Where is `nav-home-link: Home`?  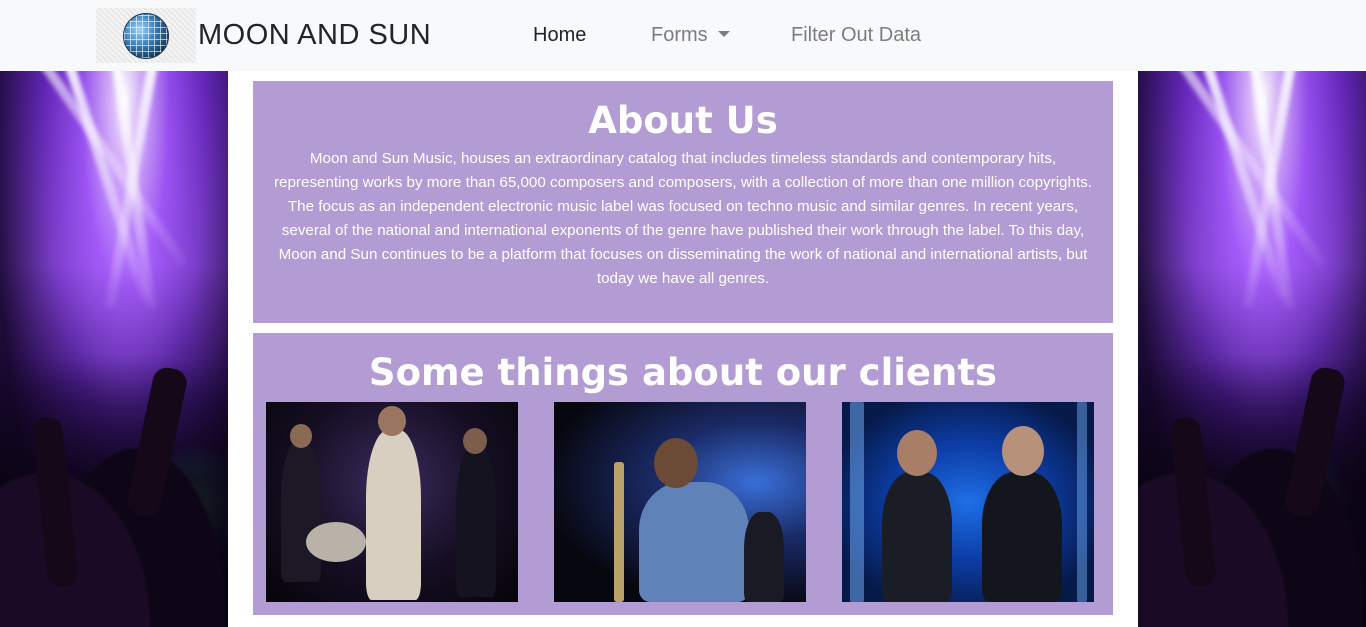 nav-home-link: Home is located at coordinates (559, 35).